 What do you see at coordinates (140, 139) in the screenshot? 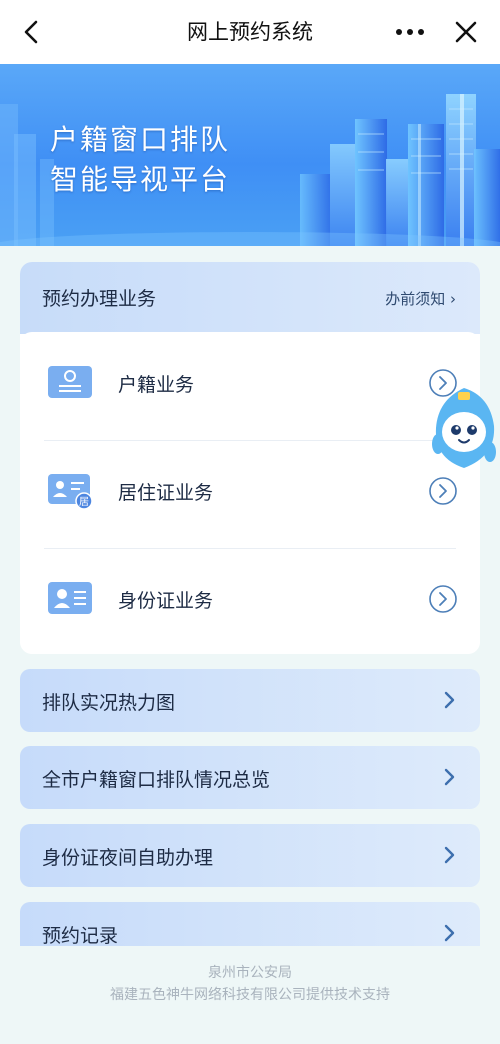
I see `banner-title-line1: 户籍窗口排队` at bounding box center [140, 139].